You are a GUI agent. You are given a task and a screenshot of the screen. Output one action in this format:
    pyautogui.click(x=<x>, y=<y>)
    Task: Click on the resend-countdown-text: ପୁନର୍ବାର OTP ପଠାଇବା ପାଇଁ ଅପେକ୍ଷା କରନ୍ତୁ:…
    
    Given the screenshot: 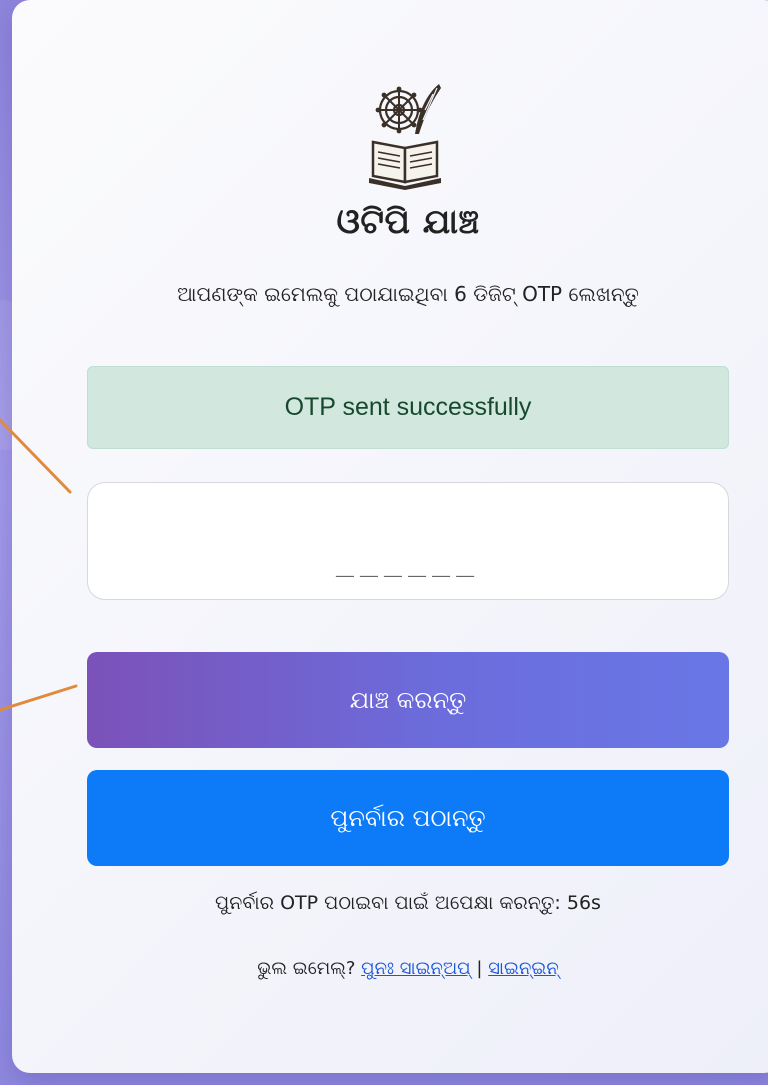 What is the action you would take?
    pyautogui.click(x=408, y=903)
    